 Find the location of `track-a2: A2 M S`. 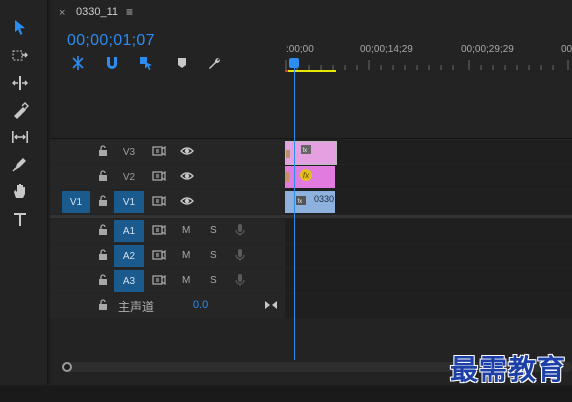

track-a2: A2 M S is located at coordinates (311, 256).